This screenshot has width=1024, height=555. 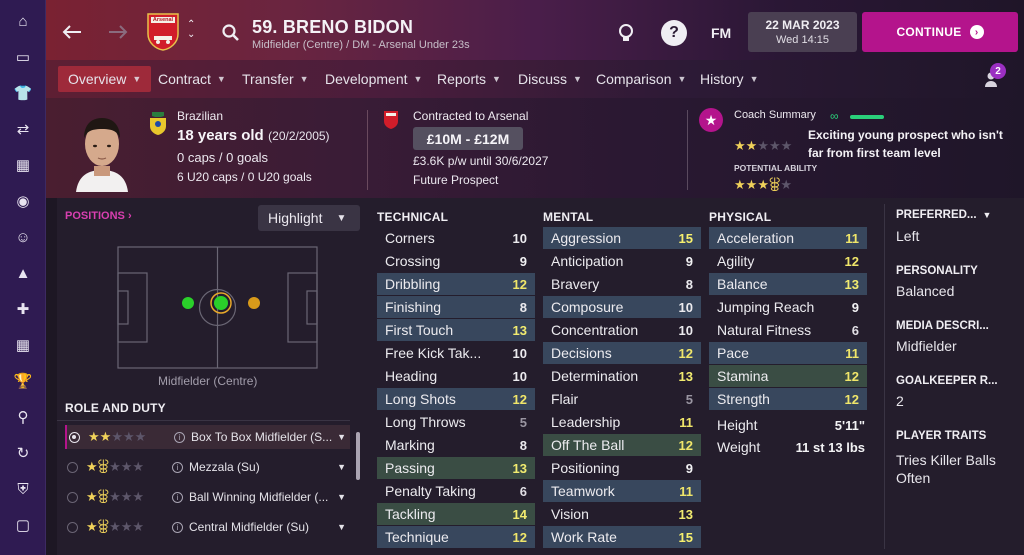 What do you see at coordinates (275, 79) in the screenshot?
I see `tab-transfer: Transfer ▼` at bounding box center [275, 79].